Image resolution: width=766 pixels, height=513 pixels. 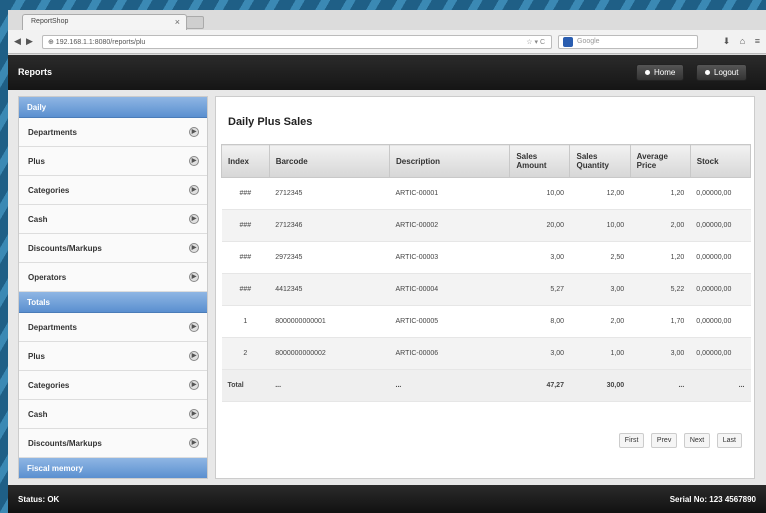 What do you see at coordinates (65, 248) in the screenshot?
I see `sidebar-item-label: Discounts/Markups` at bounding box center [65, 248].